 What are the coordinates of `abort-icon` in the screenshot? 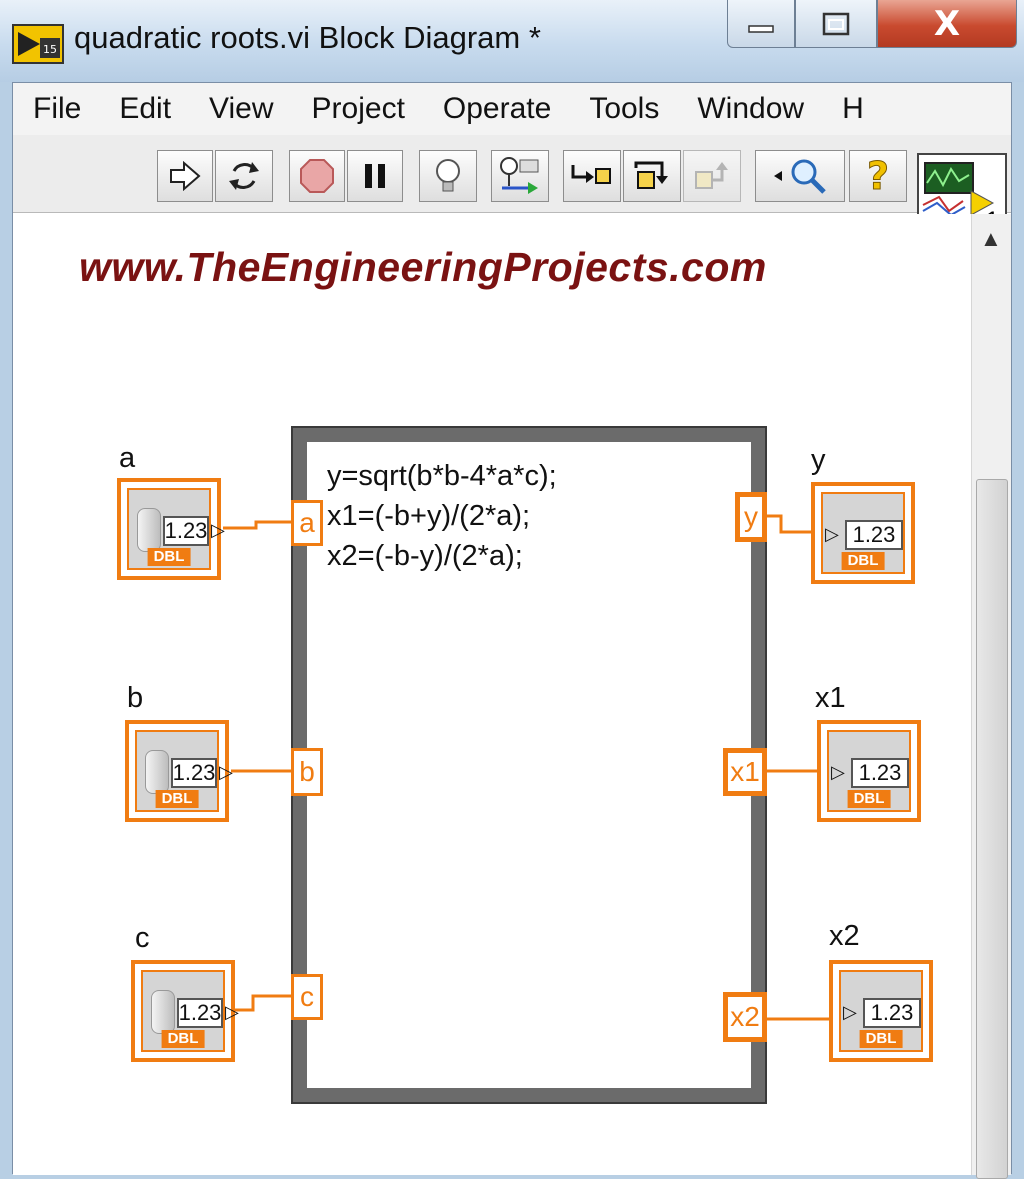 It's located at (317, 176).